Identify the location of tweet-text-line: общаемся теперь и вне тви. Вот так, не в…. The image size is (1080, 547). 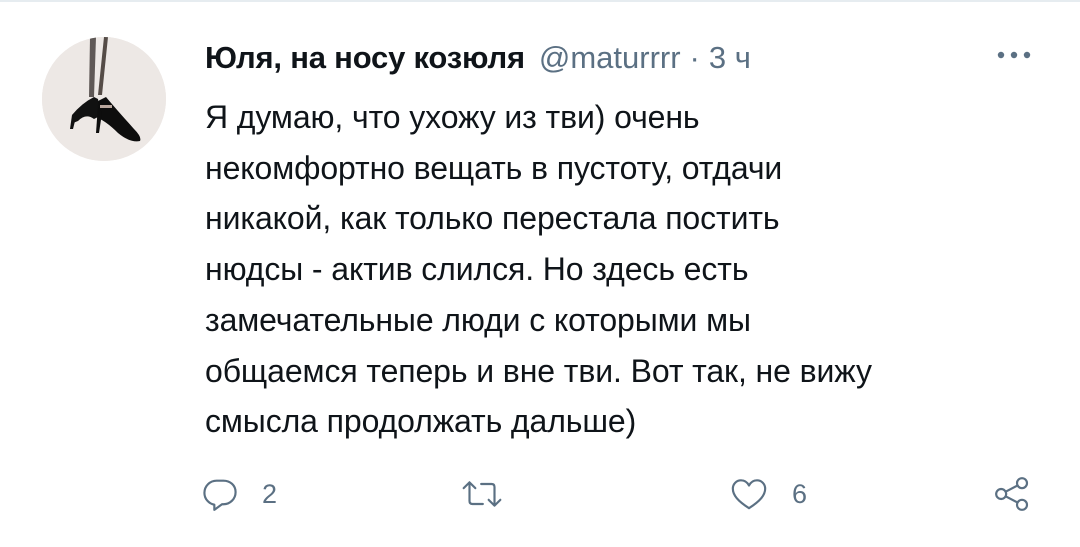
(538, 370).